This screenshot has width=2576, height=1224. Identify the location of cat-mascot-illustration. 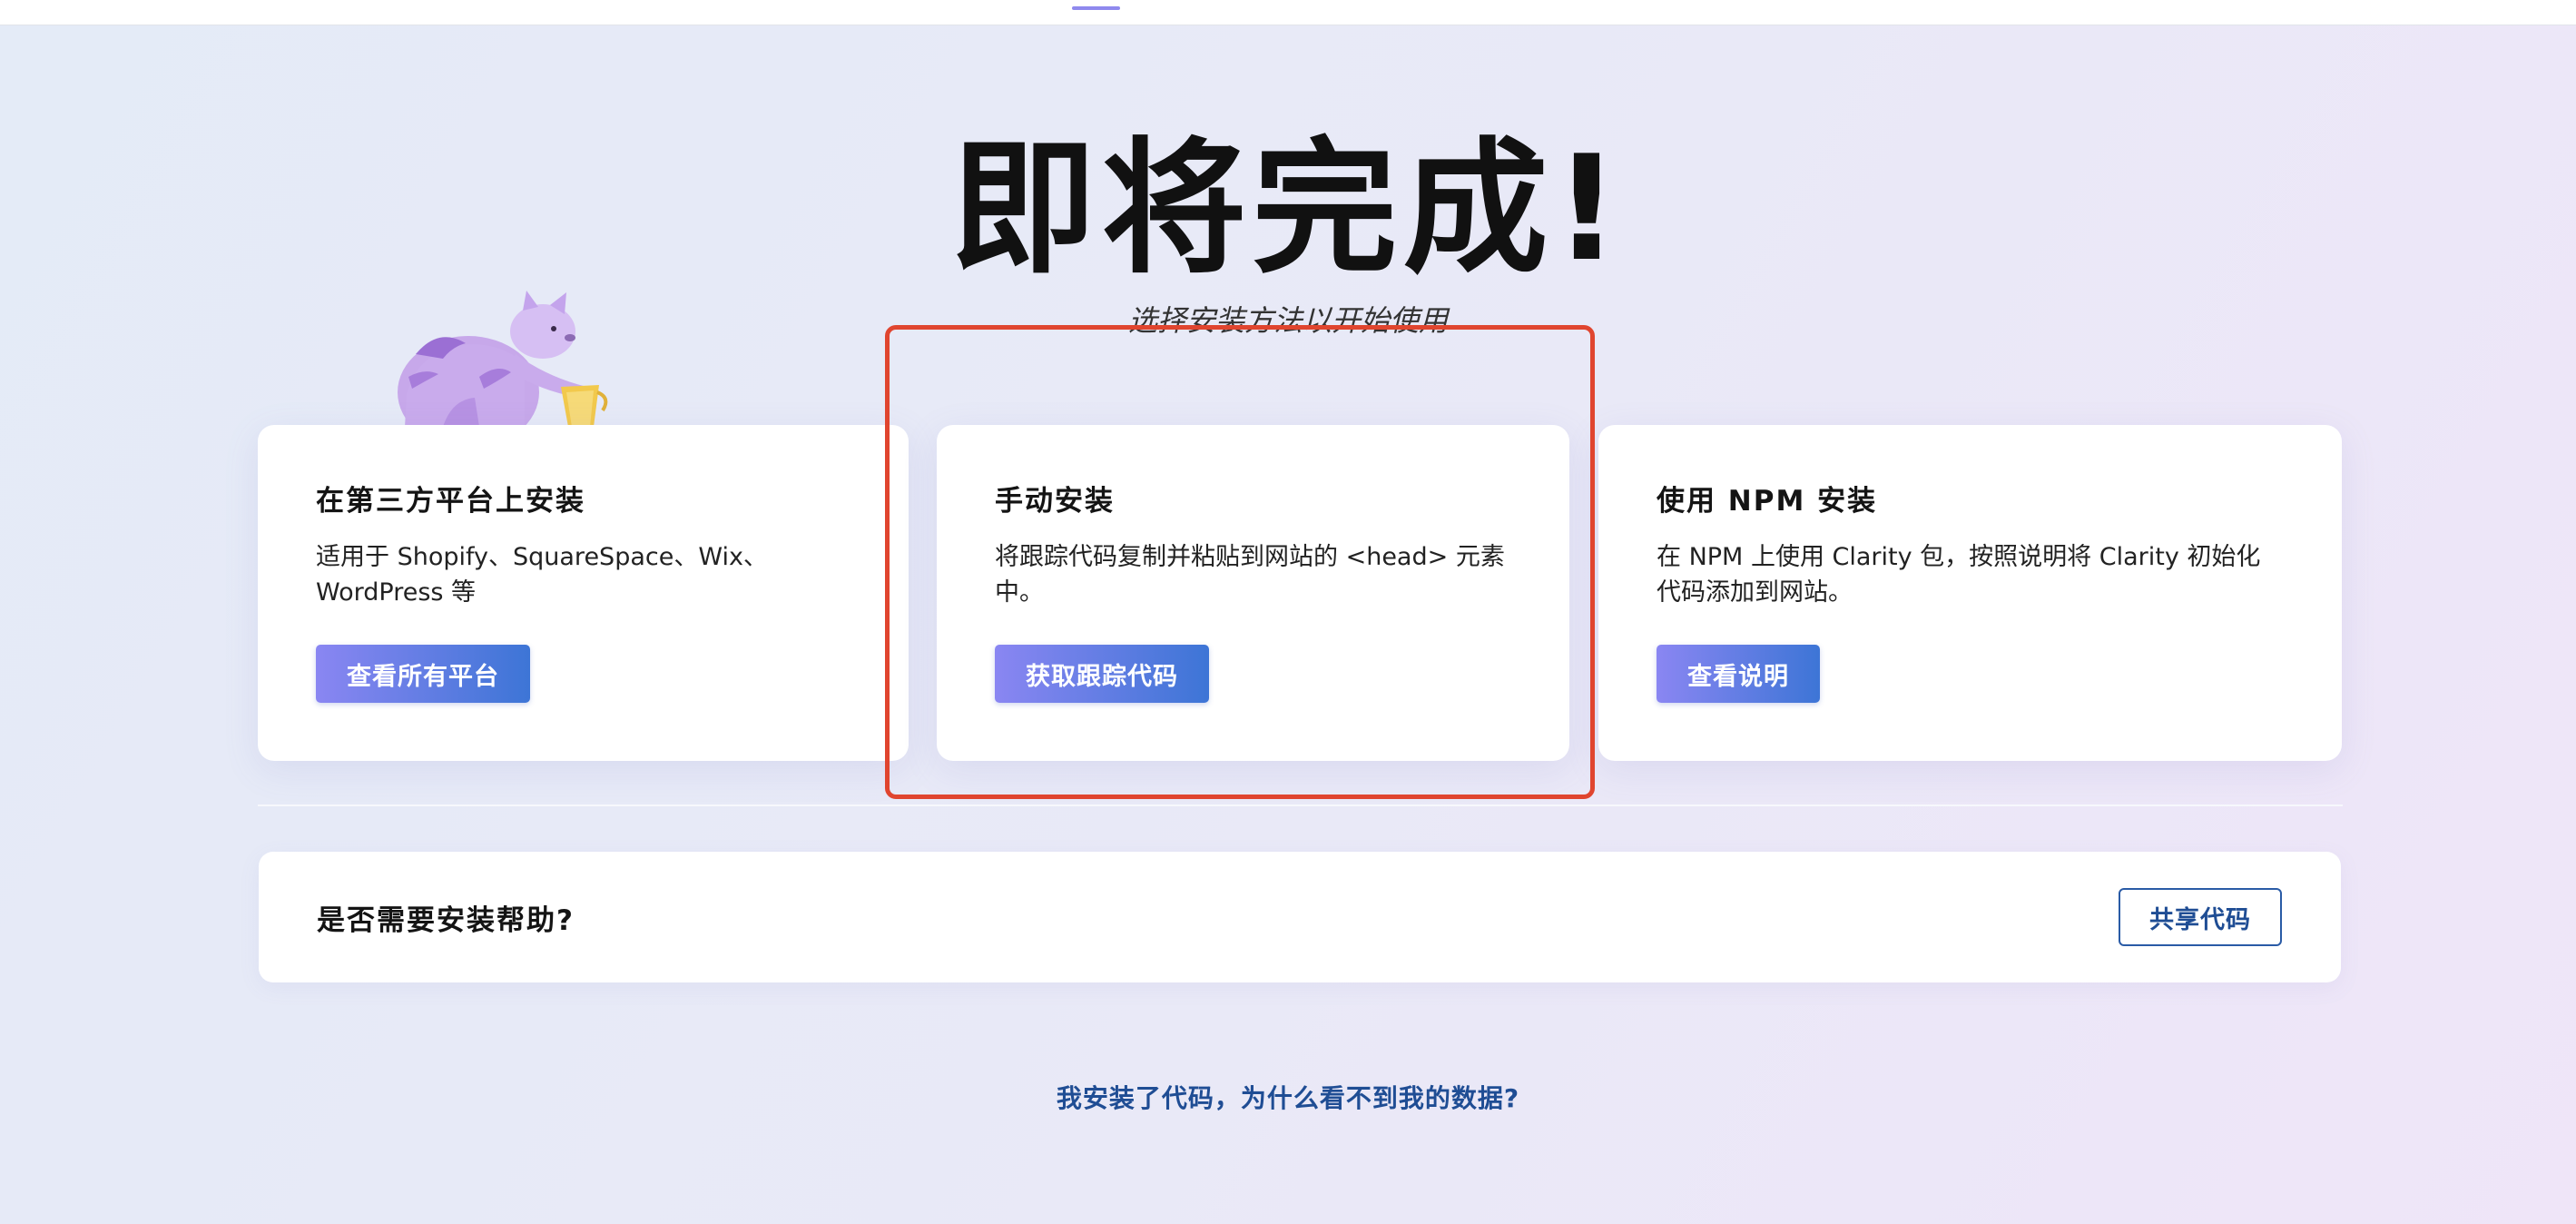
(503, 359).